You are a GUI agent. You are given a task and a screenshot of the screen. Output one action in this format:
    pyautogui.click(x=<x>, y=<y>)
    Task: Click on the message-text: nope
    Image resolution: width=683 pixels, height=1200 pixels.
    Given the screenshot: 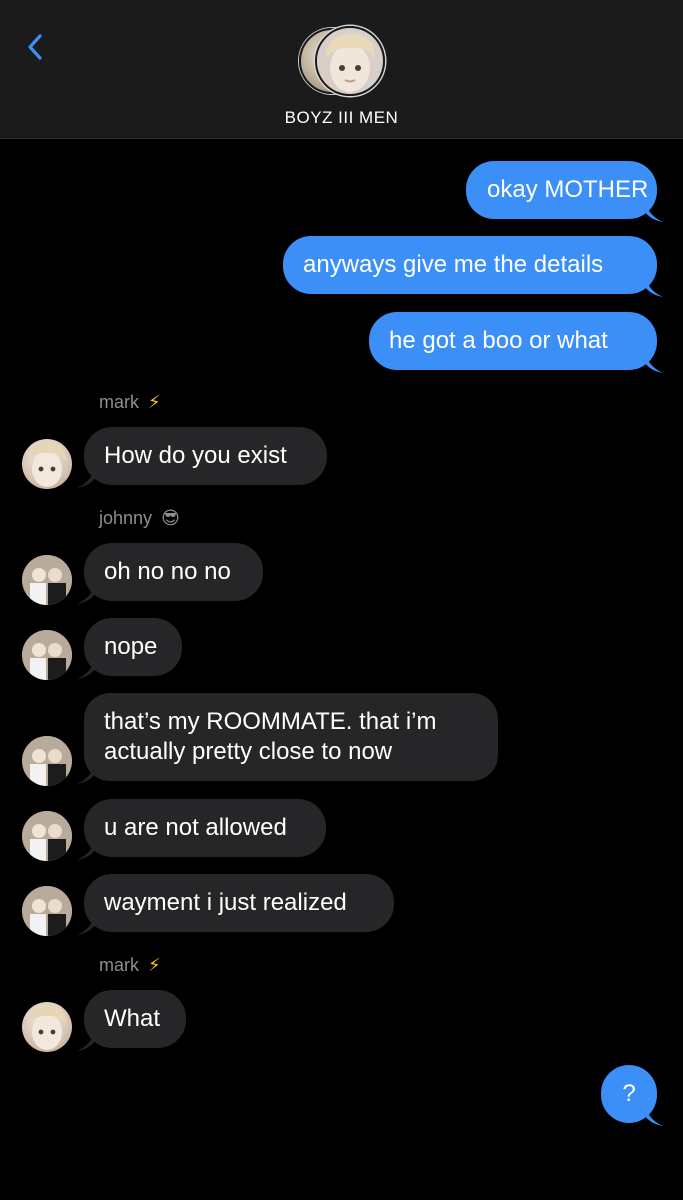 What is the action you would take?
    pyautogui.click(x=131, y=646)
    